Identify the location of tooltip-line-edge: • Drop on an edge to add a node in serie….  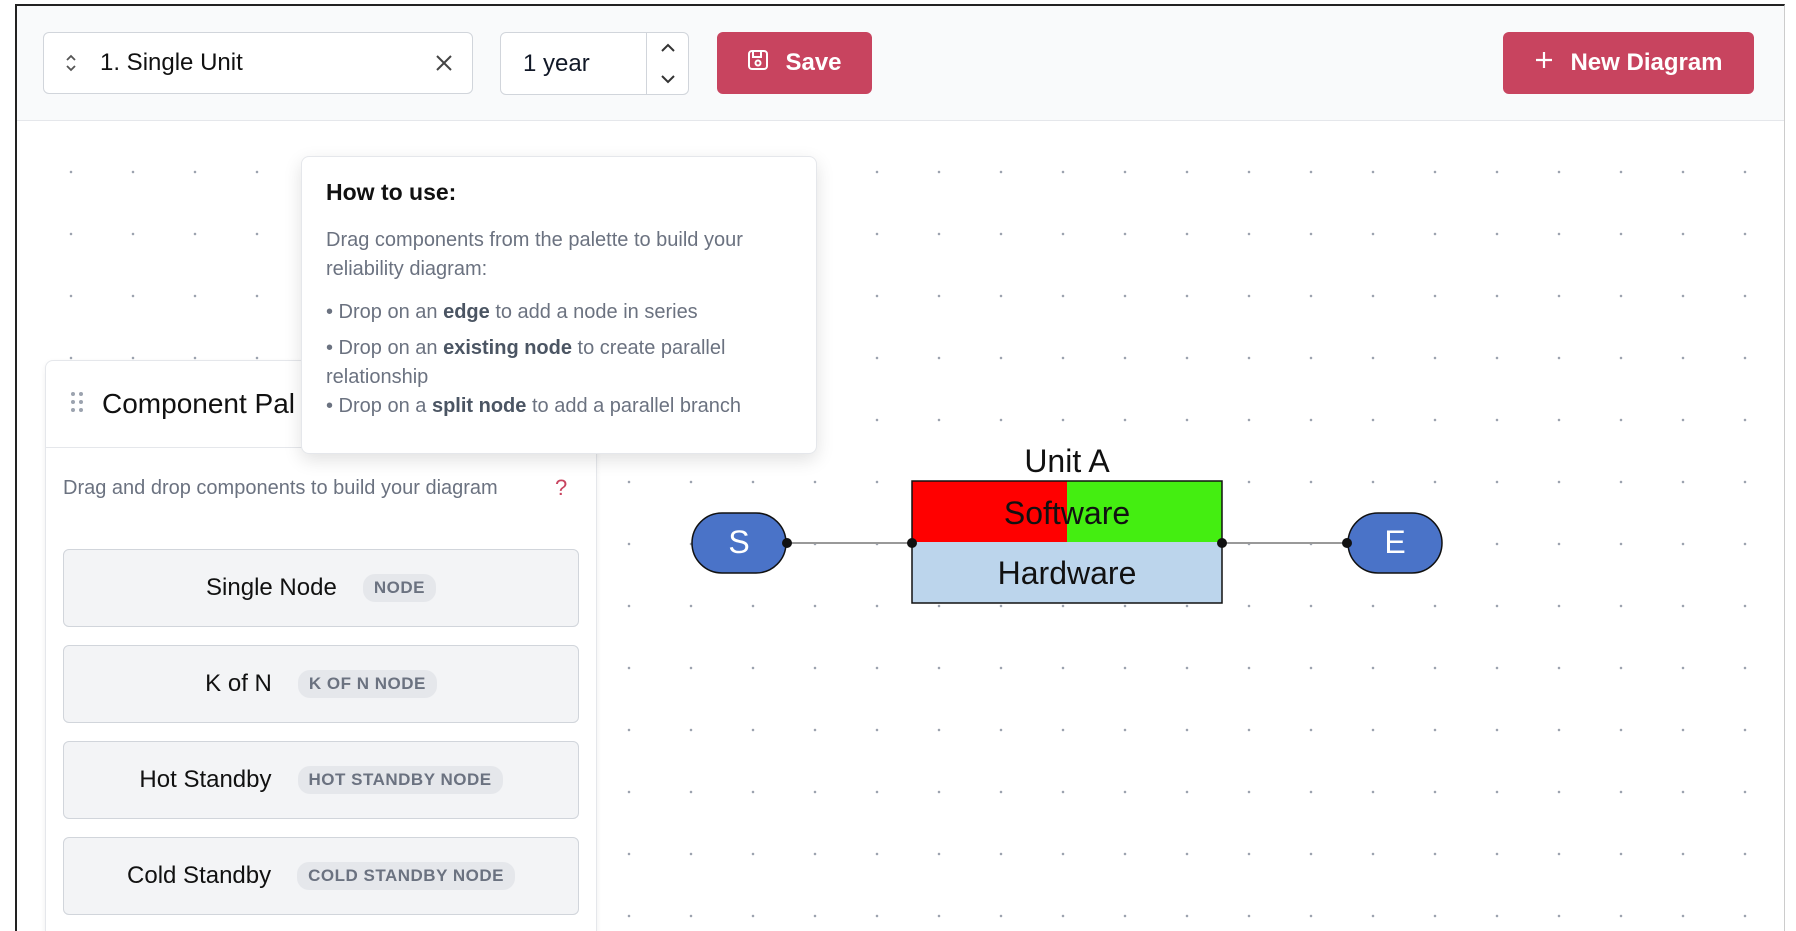
(559, 312).